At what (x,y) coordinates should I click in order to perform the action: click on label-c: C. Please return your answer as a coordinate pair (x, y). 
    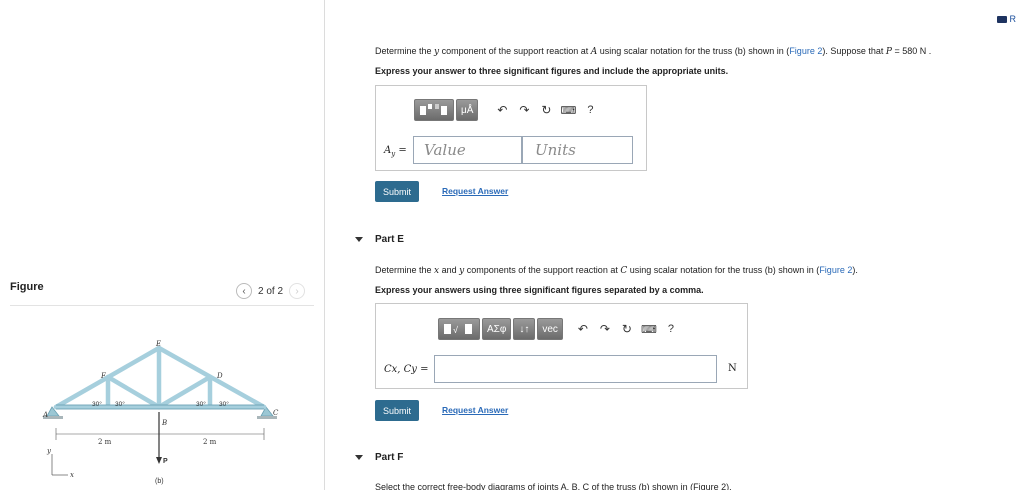
    Looking at the image, I should click on (276, 413).